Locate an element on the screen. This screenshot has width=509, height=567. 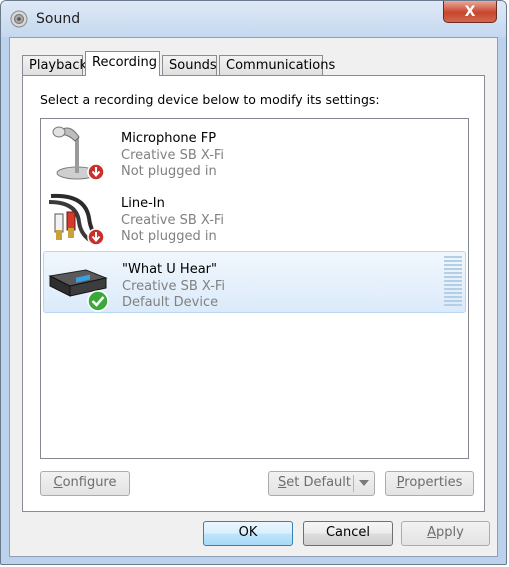
device-status: Default Device is located at coordinates (170, 302).